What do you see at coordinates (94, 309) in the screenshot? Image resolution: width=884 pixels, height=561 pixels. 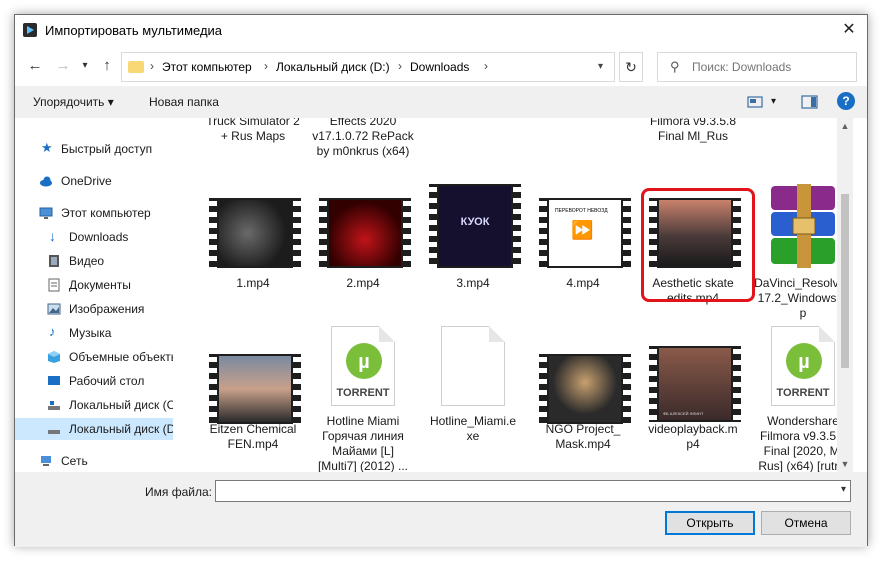 I see `sidebar-item-pictures: Изображения` at bounding box center [94, 309].